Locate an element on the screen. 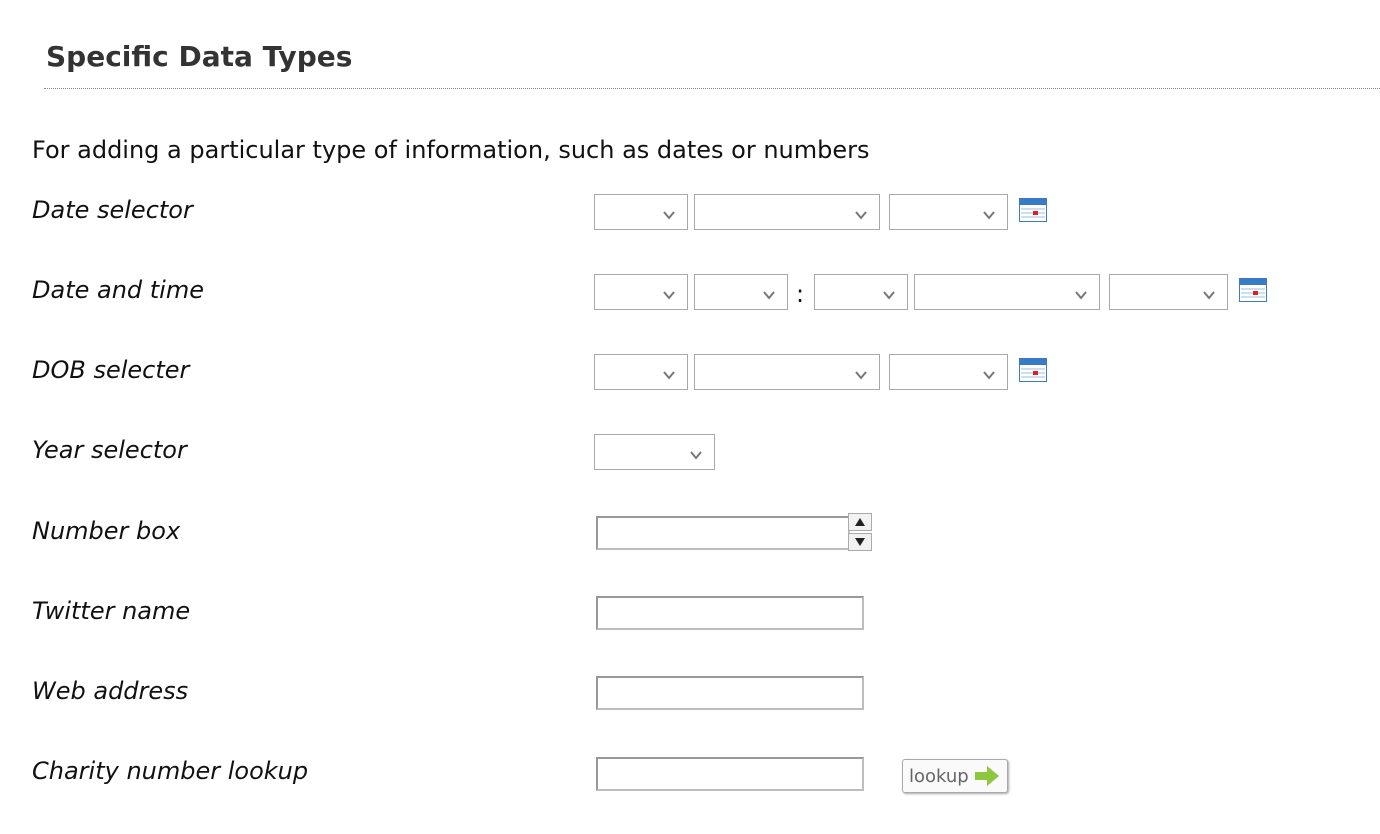 This screenshot has height=834, width=1380. time-hour-select is located at coordinates (641, 292).